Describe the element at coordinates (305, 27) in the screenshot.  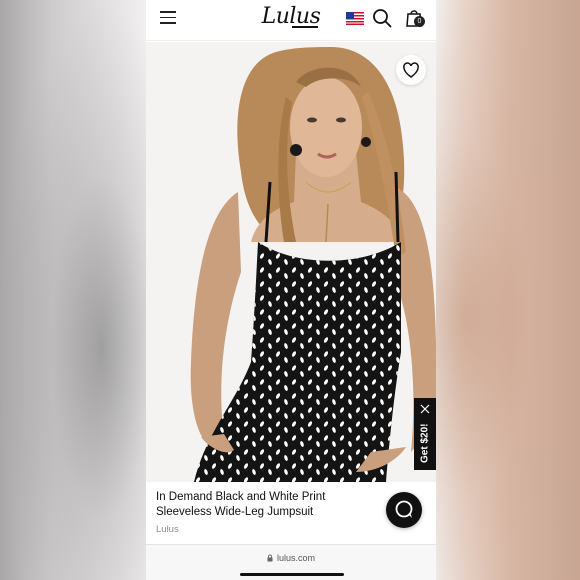
I see `logo-underline` at that location.